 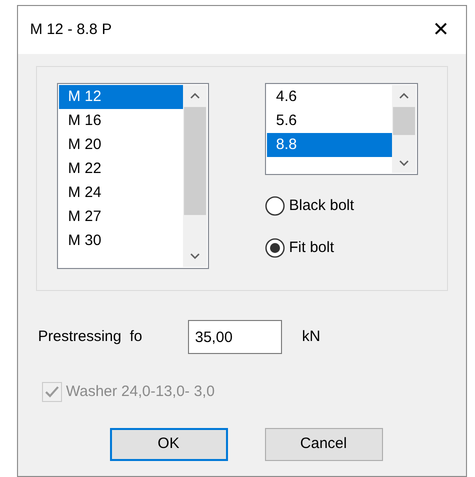 What do you see at coordinates (329, 97) in the screenshot?
I see `list-item: 4.6` at bounding box center [329, 97].